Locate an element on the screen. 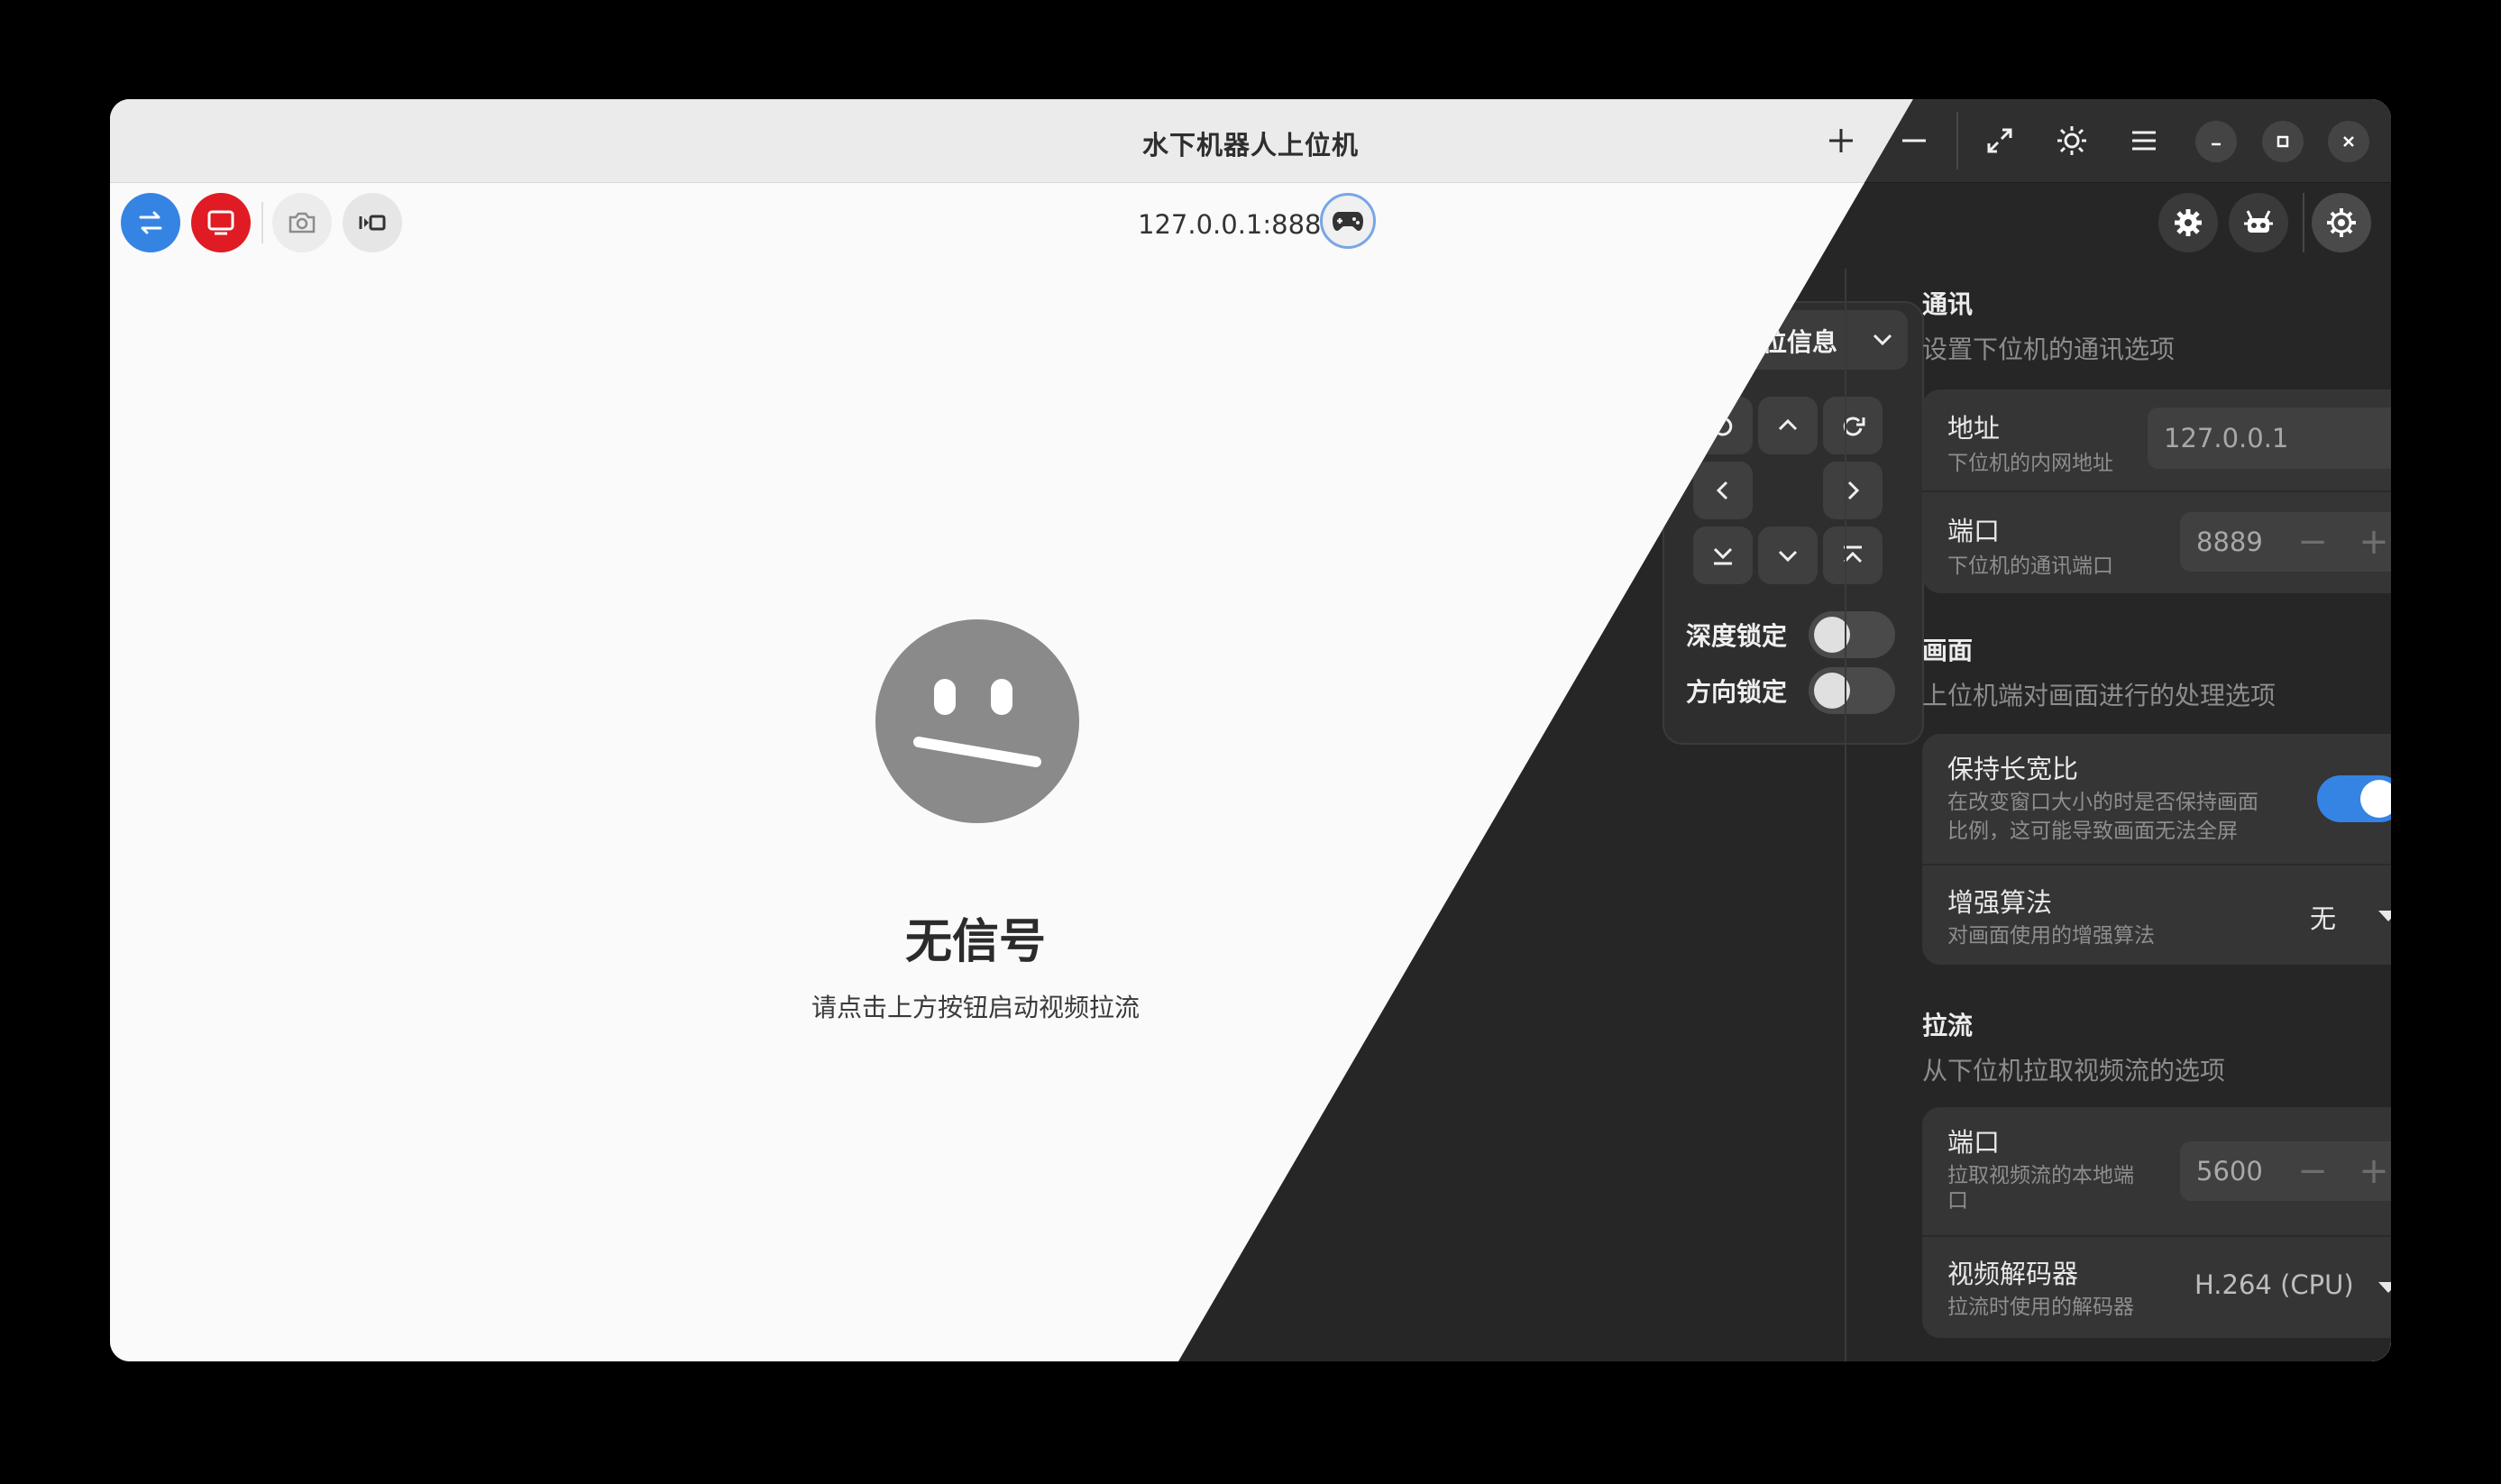 This screenshot has height=1484, width=2501. chevron-left-icon is located at coordinates (1722, 490).